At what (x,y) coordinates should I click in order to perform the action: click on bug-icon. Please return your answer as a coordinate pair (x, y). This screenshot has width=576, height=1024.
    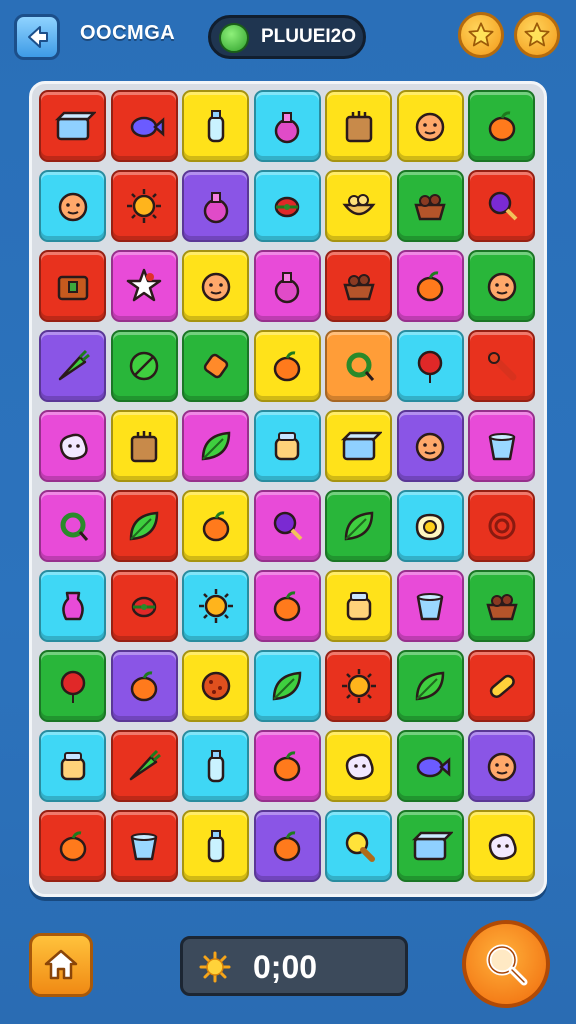
    Looking at the image, I should click on (144, 607).